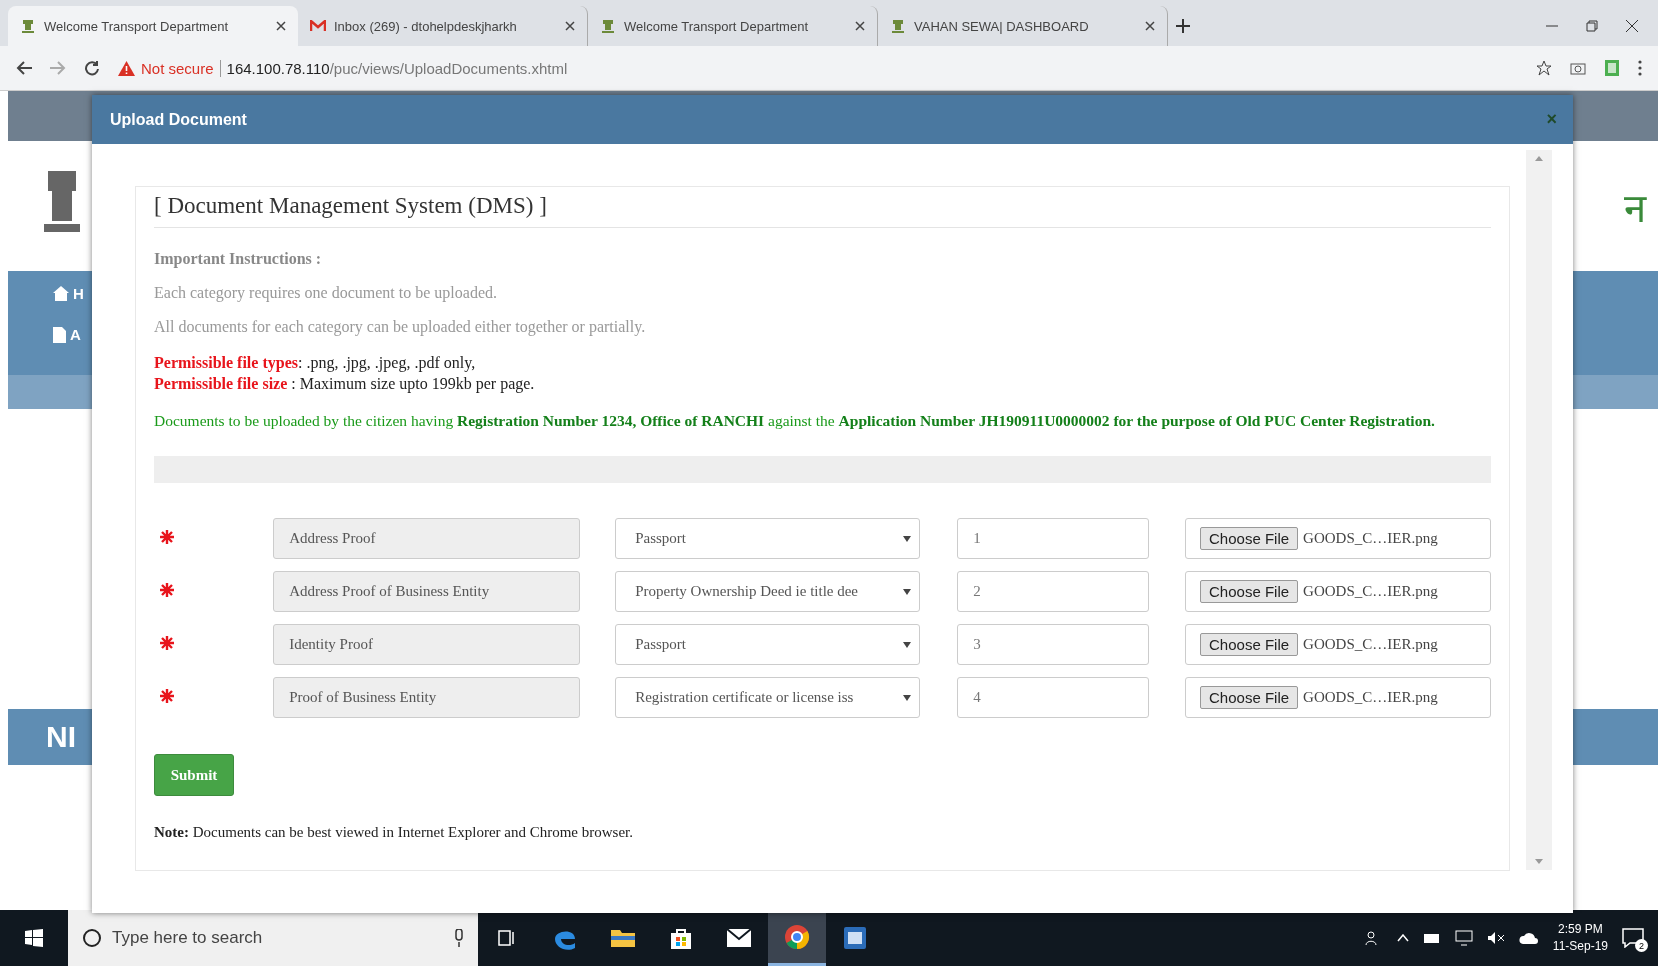  What do you see at coordinates (623, 938) in the screenshot?
I see `folder-icon` at bounding box center [623, 938].